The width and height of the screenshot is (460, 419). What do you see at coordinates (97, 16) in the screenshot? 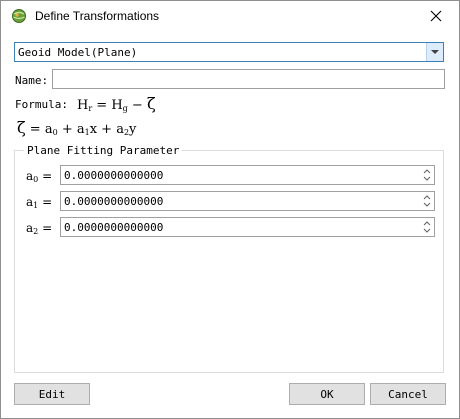
I see `window-title: Define Transformations` at bounding box center [97, 16].